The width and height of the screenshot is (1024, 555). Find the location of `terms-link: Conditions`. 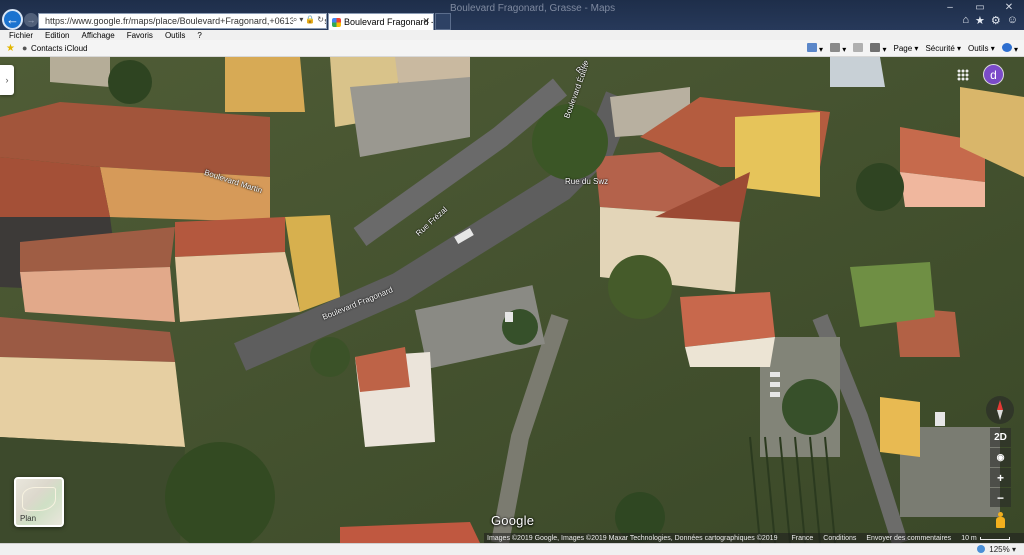

terms-link: Conditions is located at coordinates (839, 538).